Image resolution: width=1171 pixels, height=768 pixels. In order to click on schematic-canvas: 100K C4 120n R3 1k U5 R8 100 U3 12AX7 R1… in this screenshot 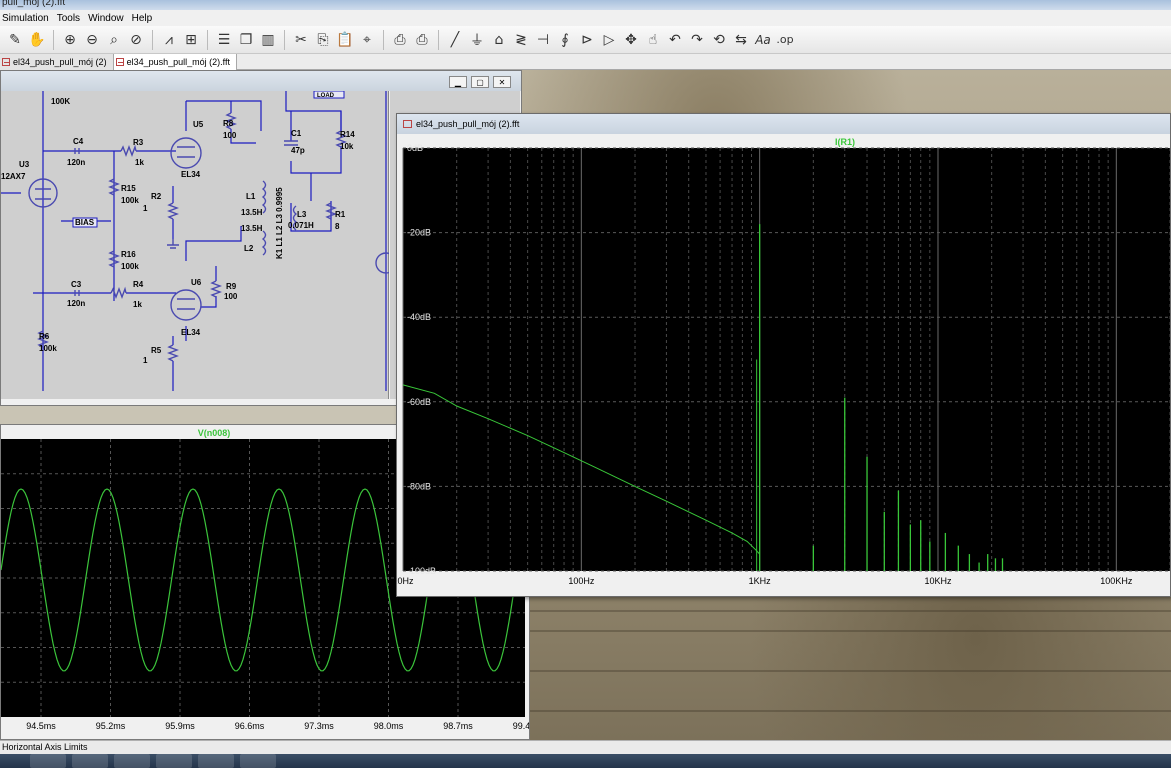, I will do `click(199, 244)`.